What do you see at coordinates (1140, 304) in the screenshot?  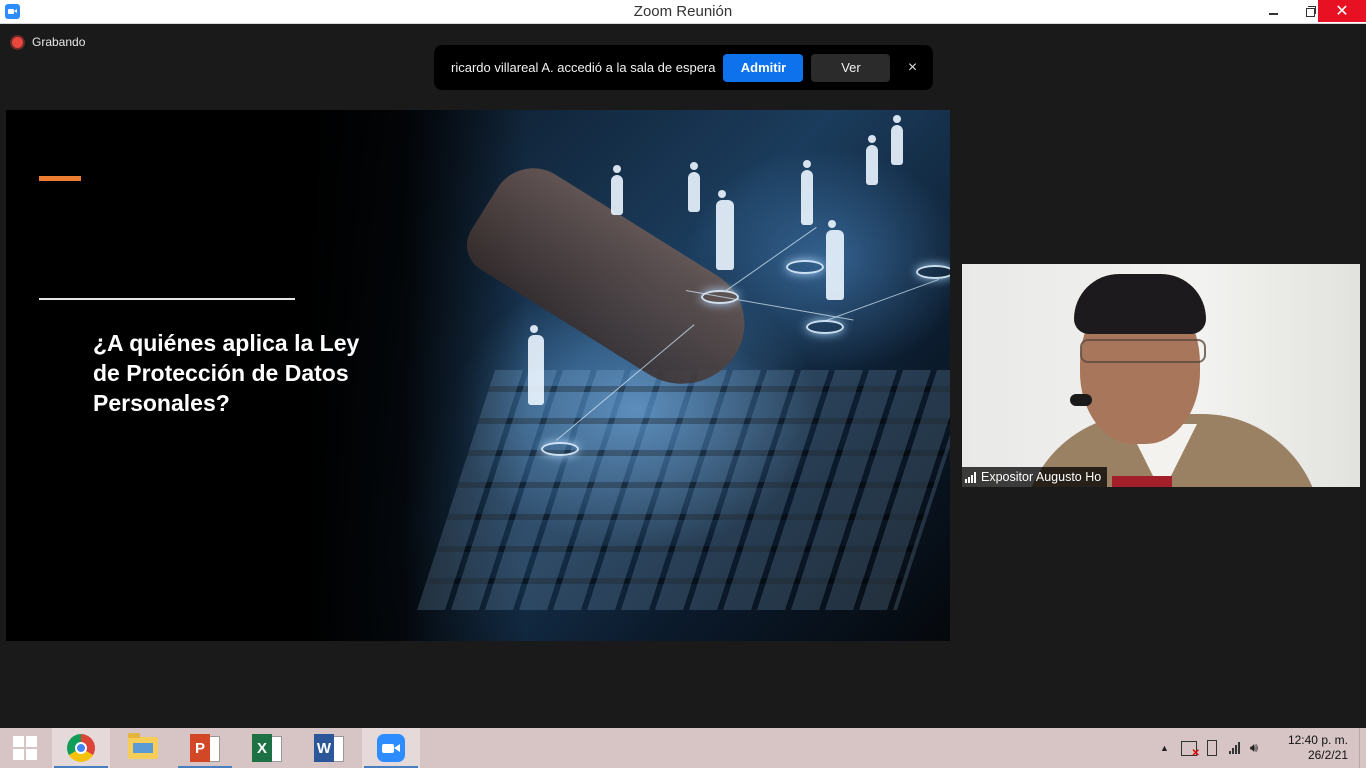 I see `speaker-hair` at bounding box center [1140, 304].